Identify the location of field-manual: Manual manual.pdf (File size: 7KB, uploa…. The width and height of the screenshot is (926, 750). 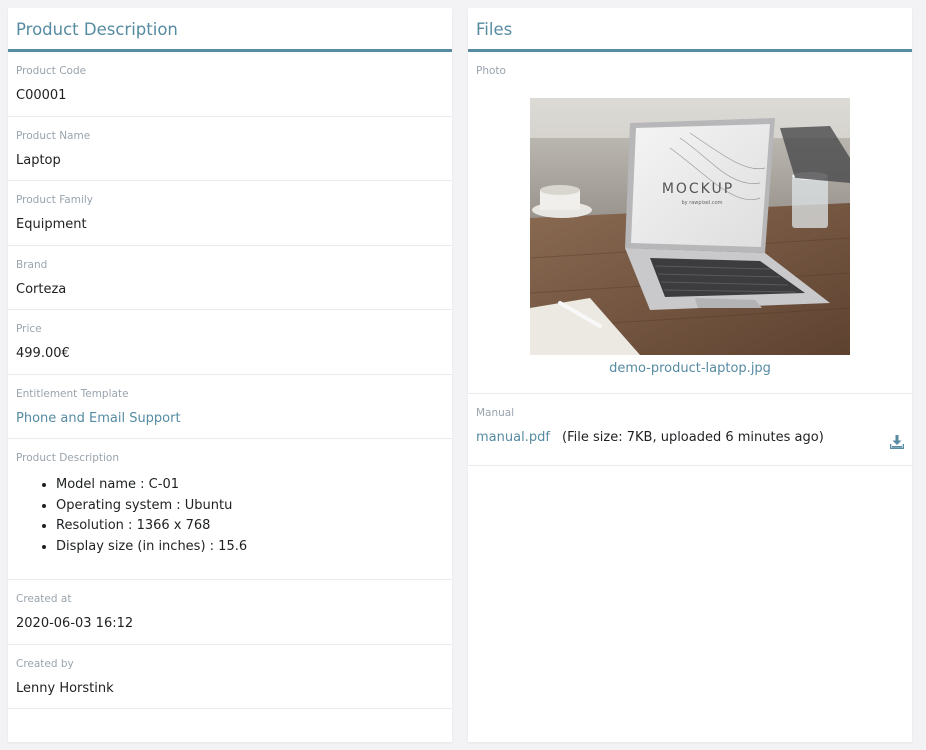
(690, 430).